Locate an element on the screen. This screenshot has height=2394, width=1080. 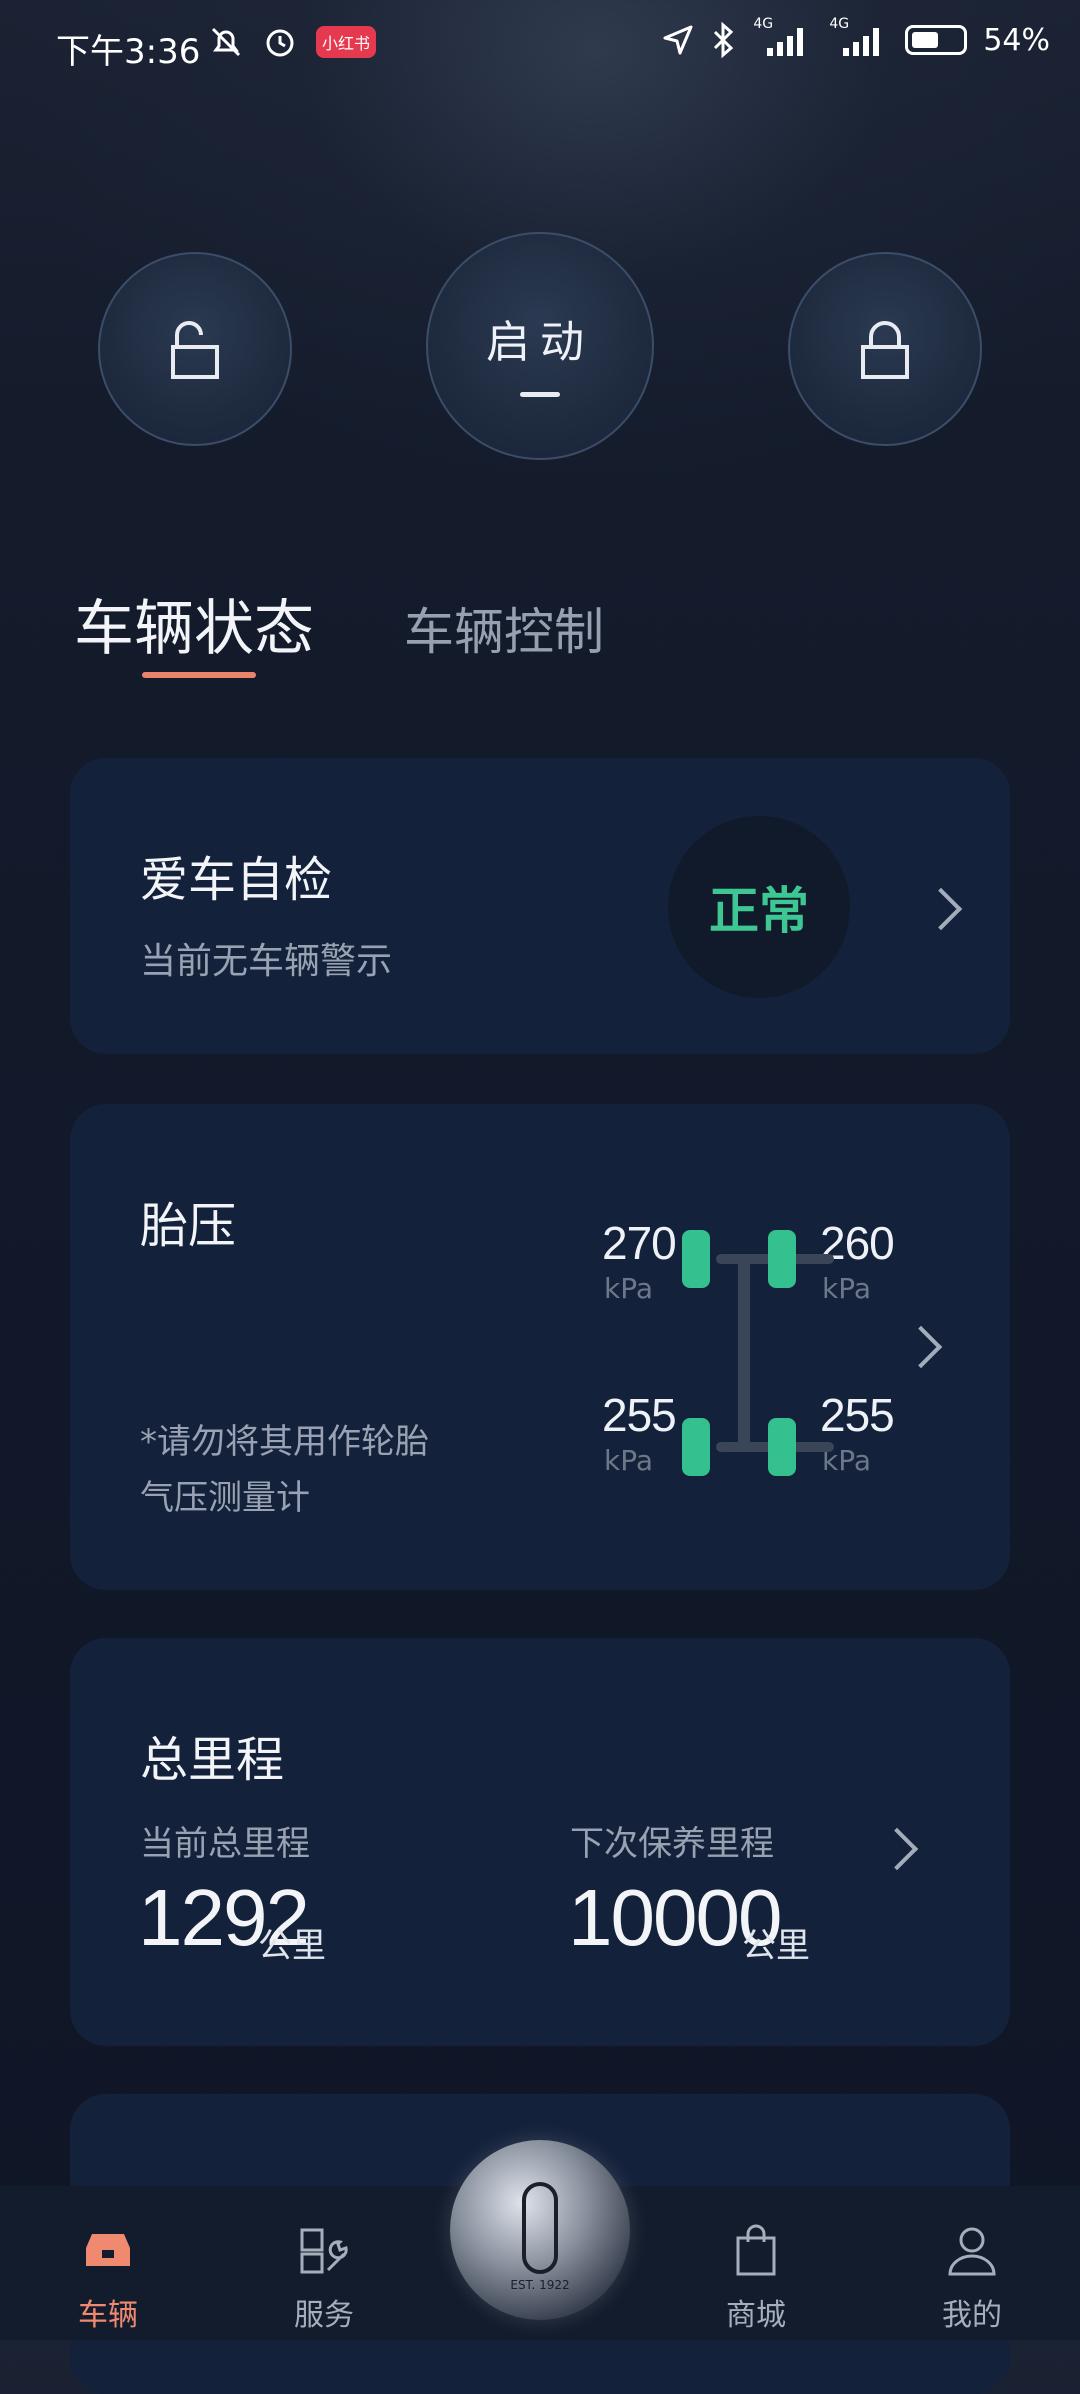
battery-icon is located at coordinates (936, 40).